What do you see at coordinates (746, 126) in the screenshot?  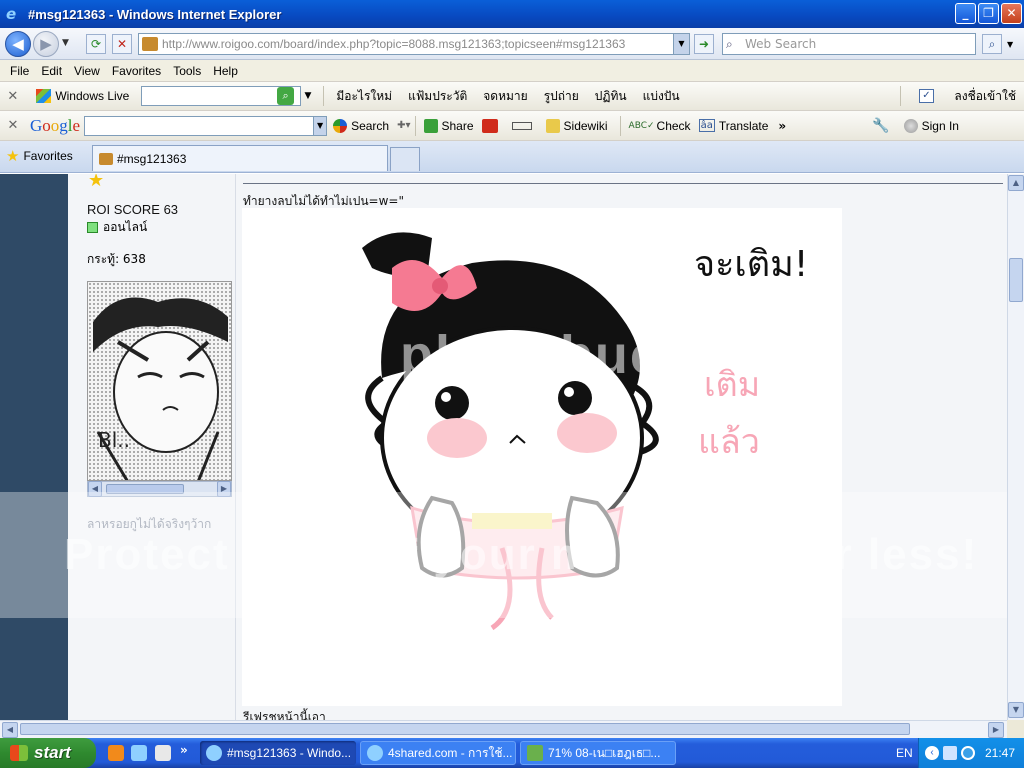 I see `translate-button: Translate` at bounding box center [746, 126].